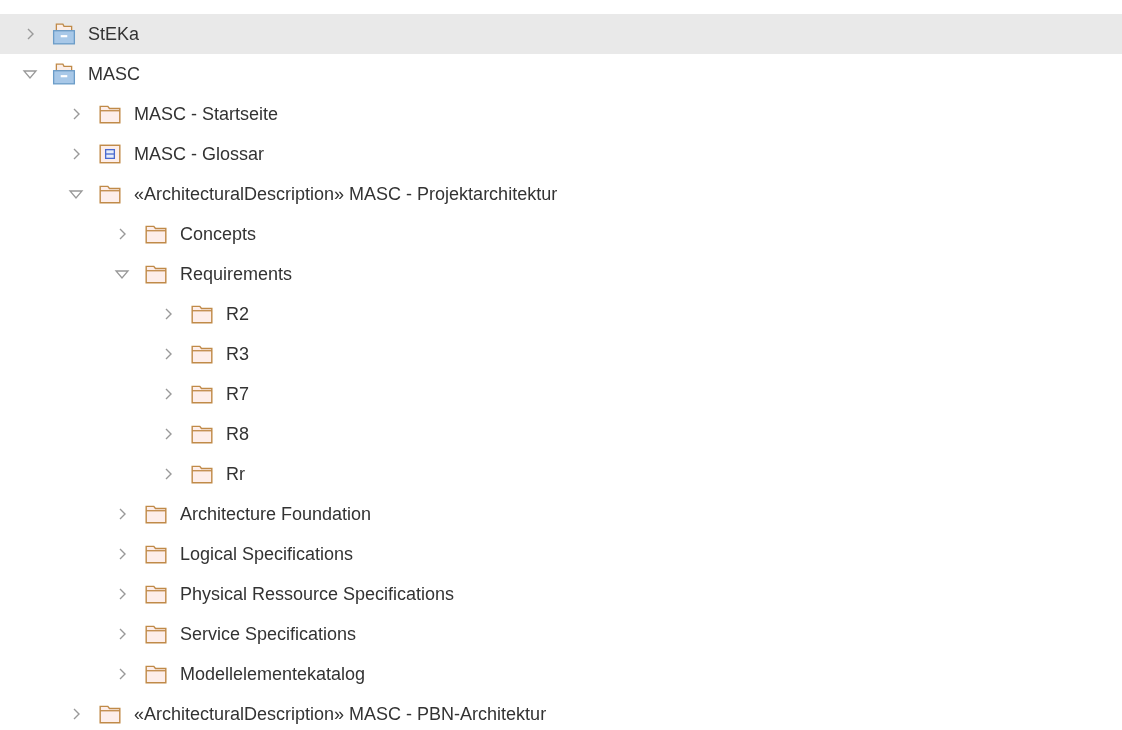  What do you see at coordinates (114, 34) in the screenshot?
I see `item-label: StEKa` at bounding box center [114, 34].